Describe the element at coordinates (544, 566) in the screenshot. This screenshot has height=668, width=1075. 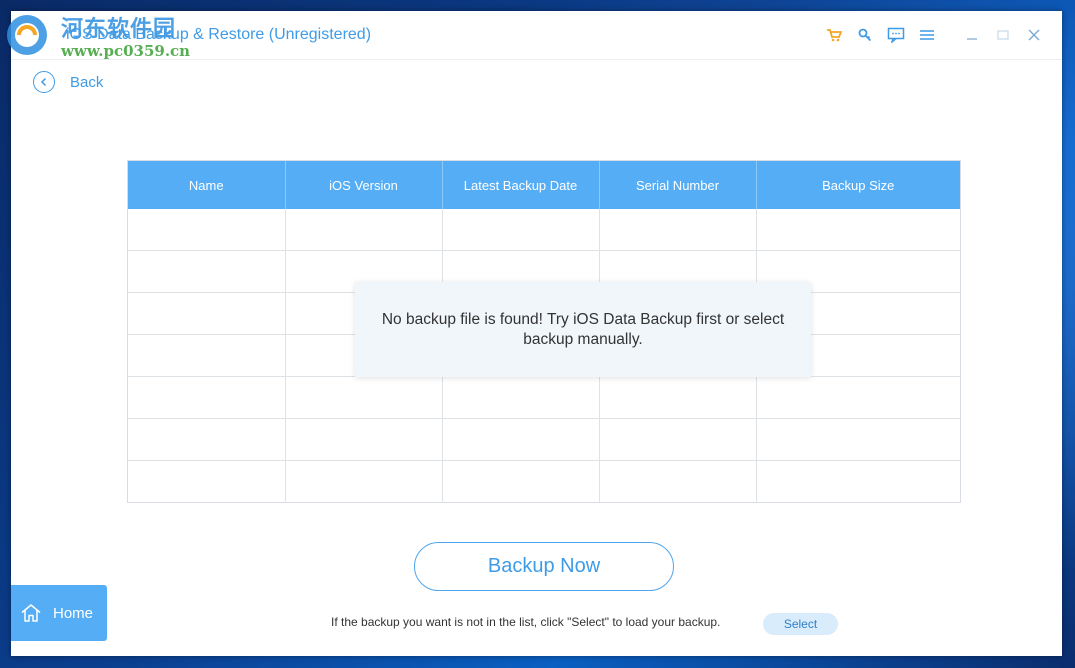
I see `backup-now-button: Backup Now` at that location.